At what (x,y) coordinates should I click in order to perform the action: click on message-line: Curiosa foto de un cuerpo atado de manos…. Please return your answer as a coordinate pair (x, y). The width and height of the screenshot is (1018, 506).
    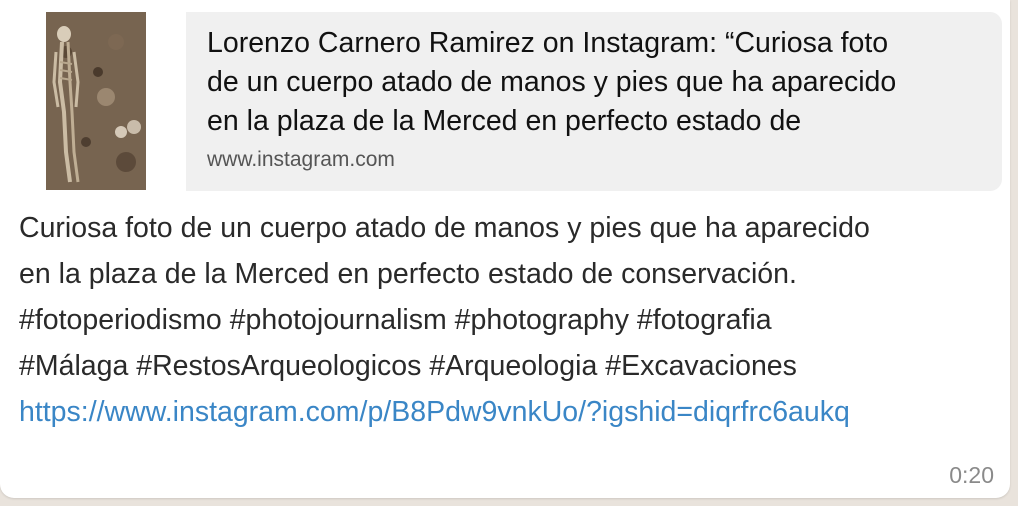
    Looking at the image, I should click on (444, 228).